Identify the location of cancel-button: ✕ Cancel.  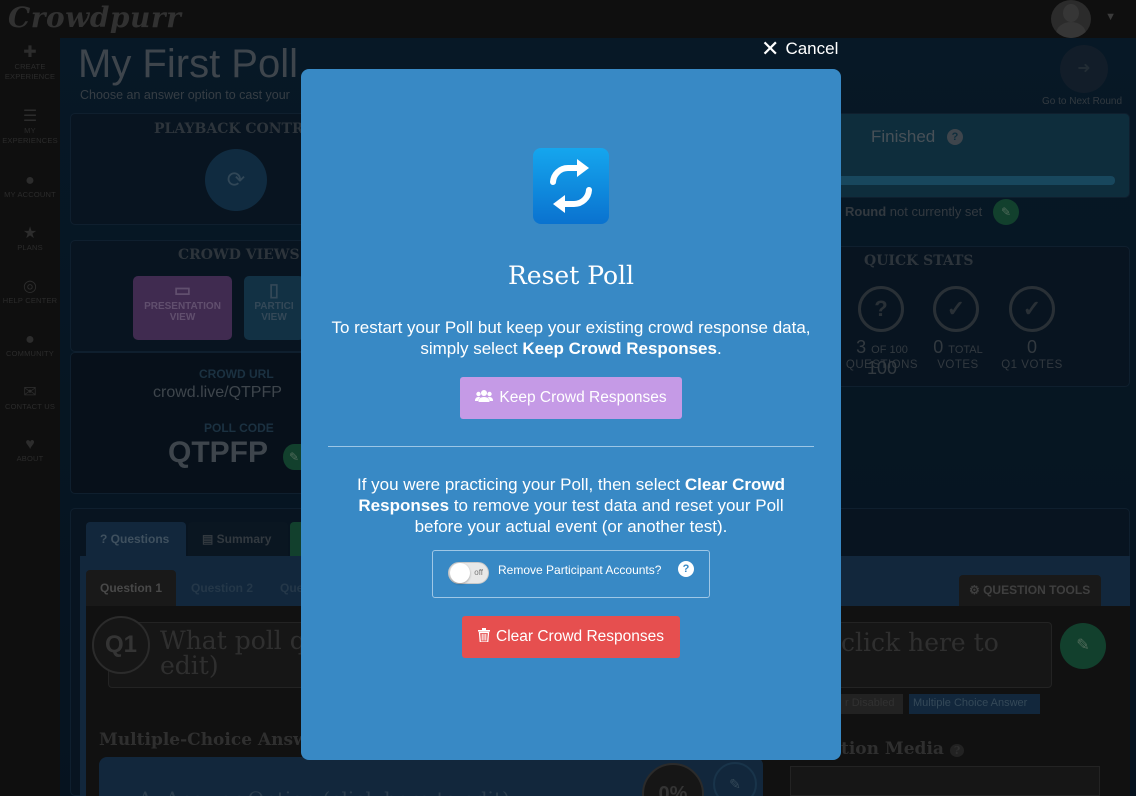
(799, 48).